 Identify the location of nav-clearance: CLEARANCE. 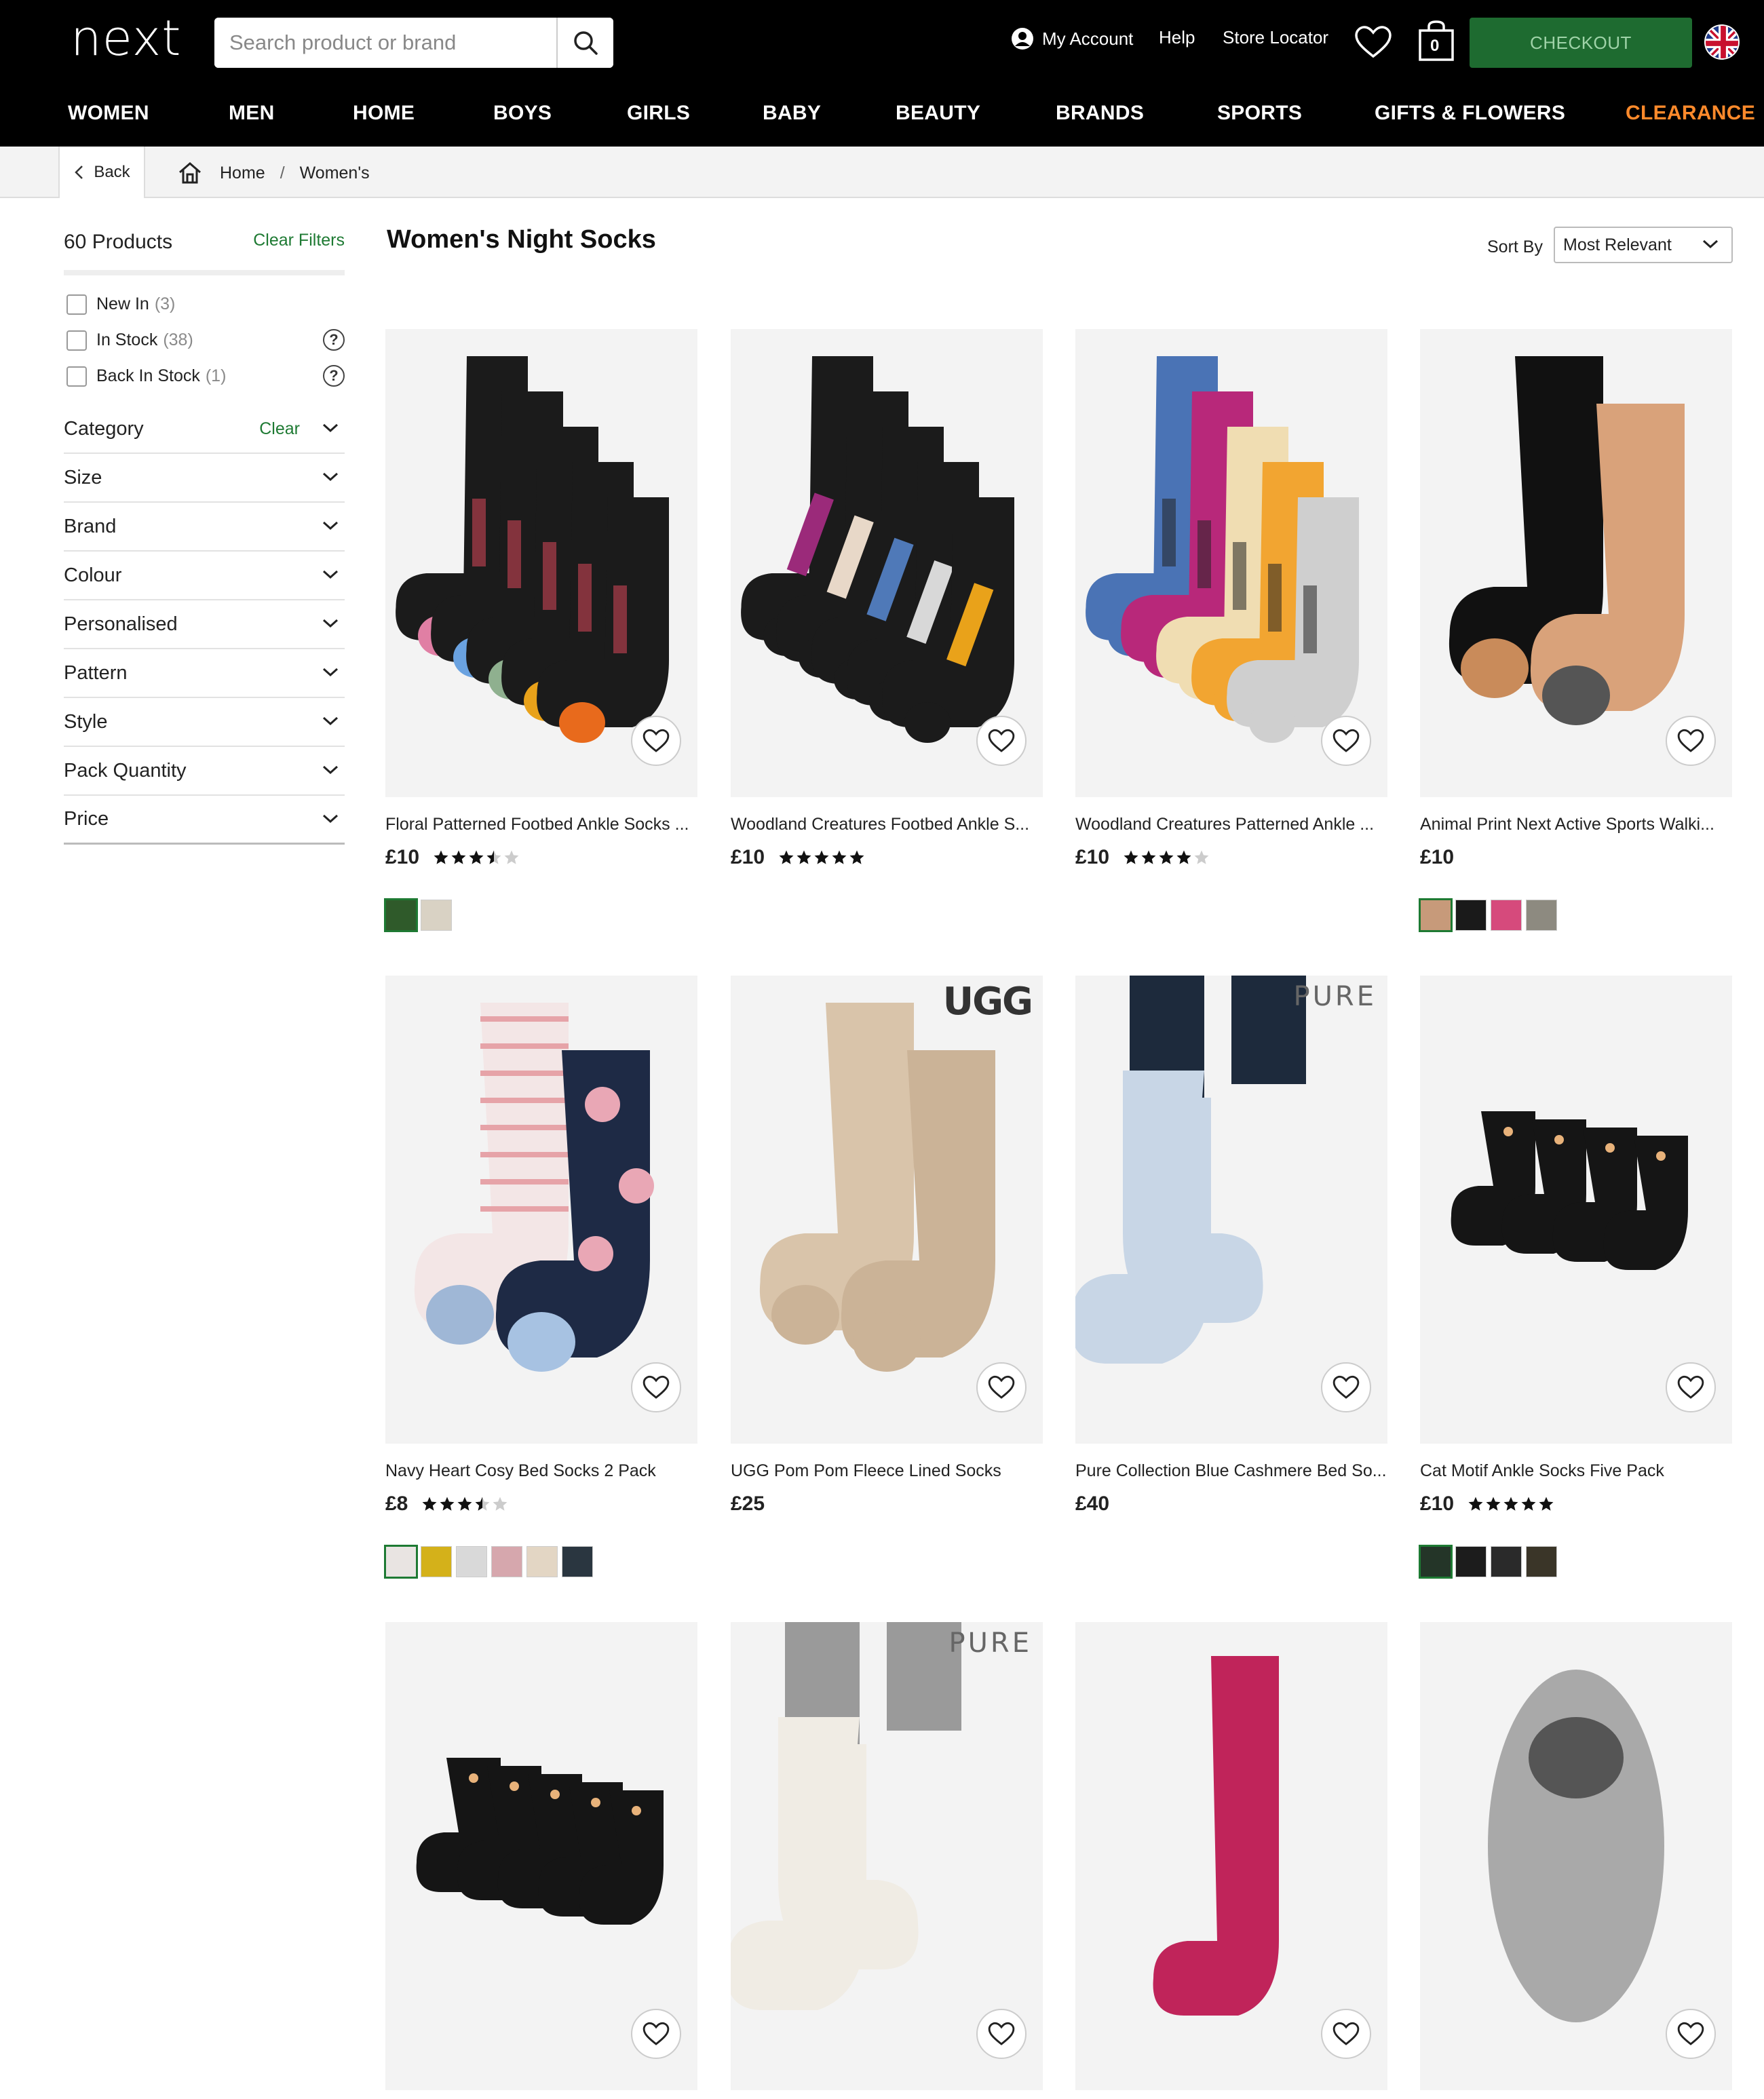
(1690, 113).